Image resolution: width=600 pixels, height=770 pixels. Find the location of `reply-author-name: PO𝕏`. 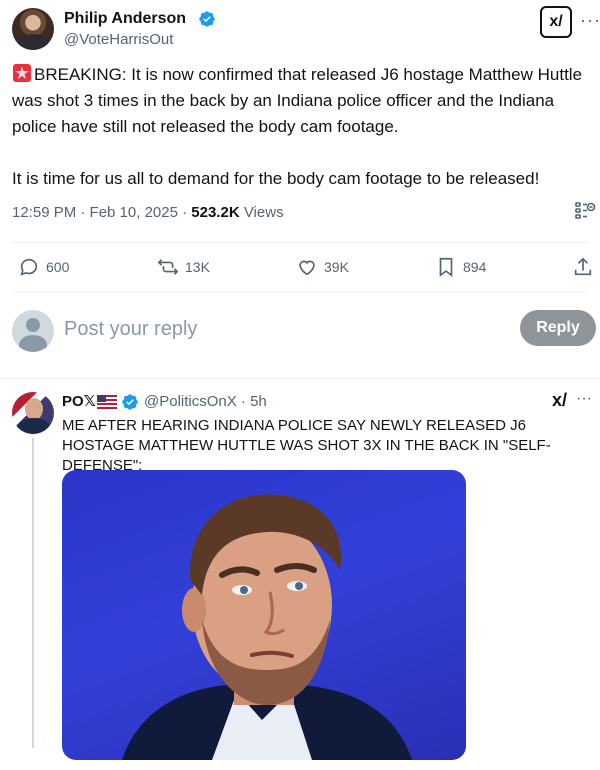

reply-author-name: PO𝕏 is located at coordinates (79, 401).